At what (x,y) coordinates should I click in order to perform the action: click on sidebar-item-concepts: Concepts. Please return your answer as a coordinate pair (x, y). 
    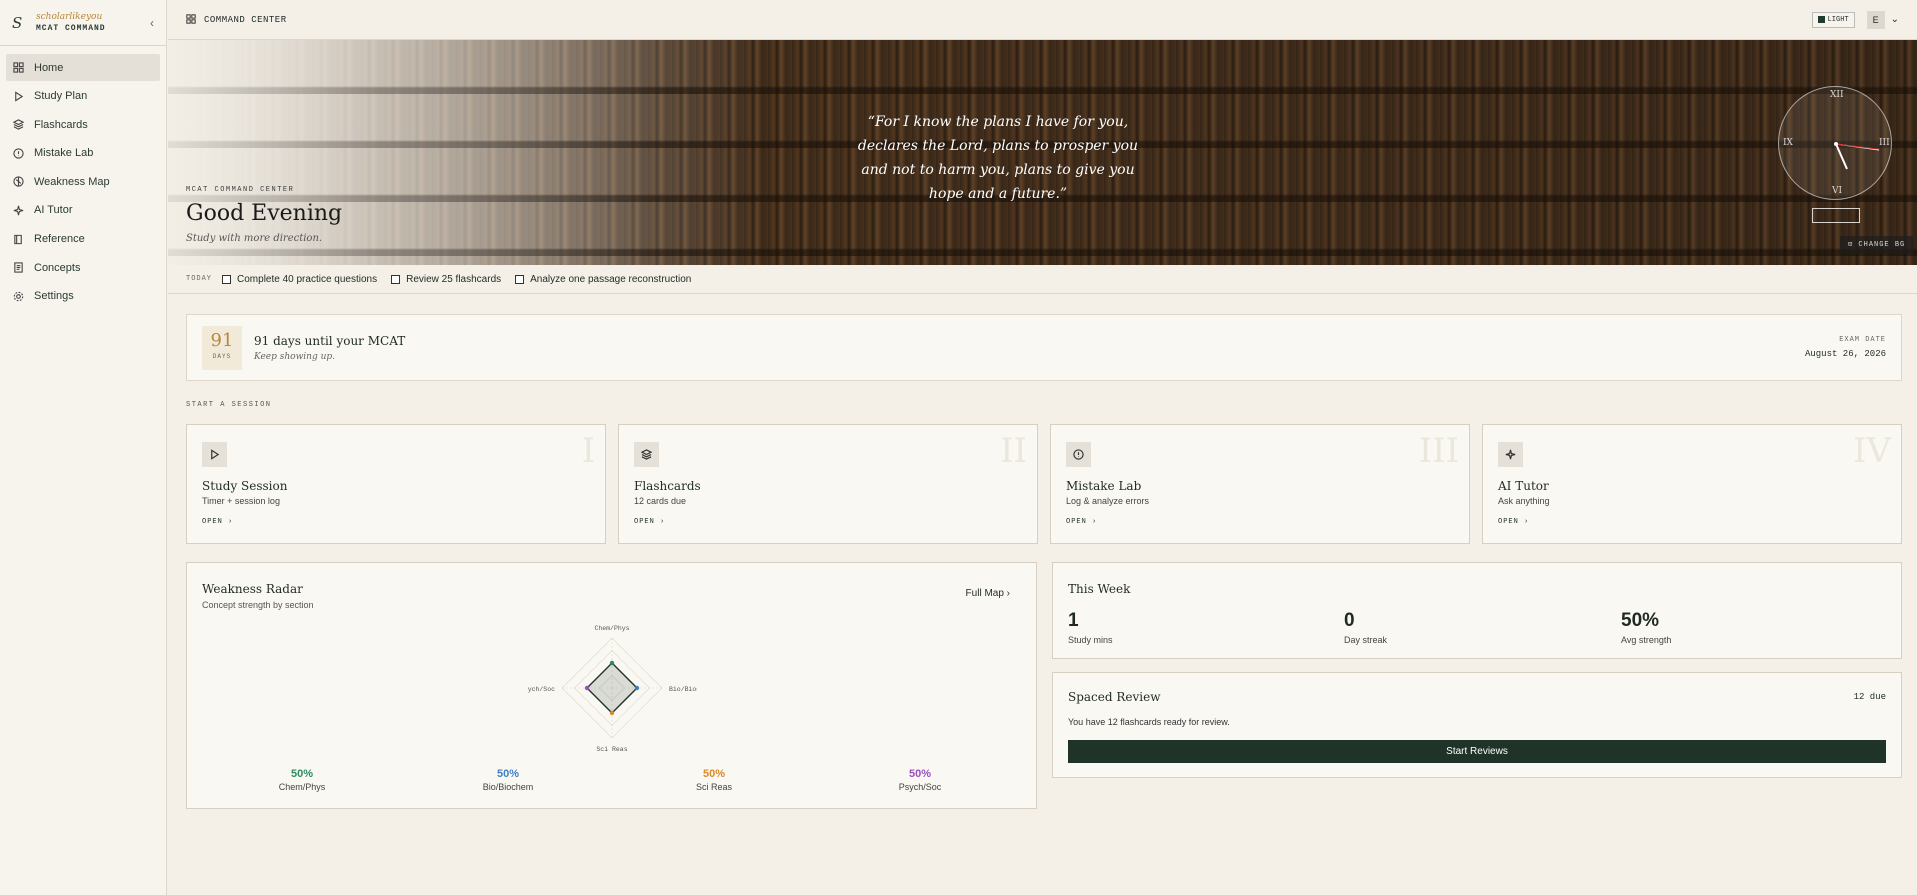
    Looking at the image, I should click on (83, 267).